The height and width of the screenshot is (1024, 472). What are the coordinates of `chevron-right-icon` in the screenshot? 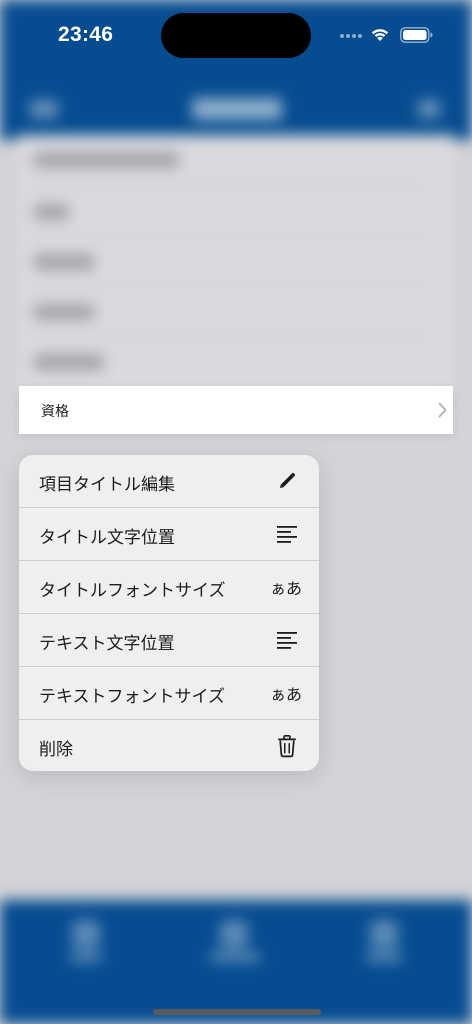 It's located at (442, 410).